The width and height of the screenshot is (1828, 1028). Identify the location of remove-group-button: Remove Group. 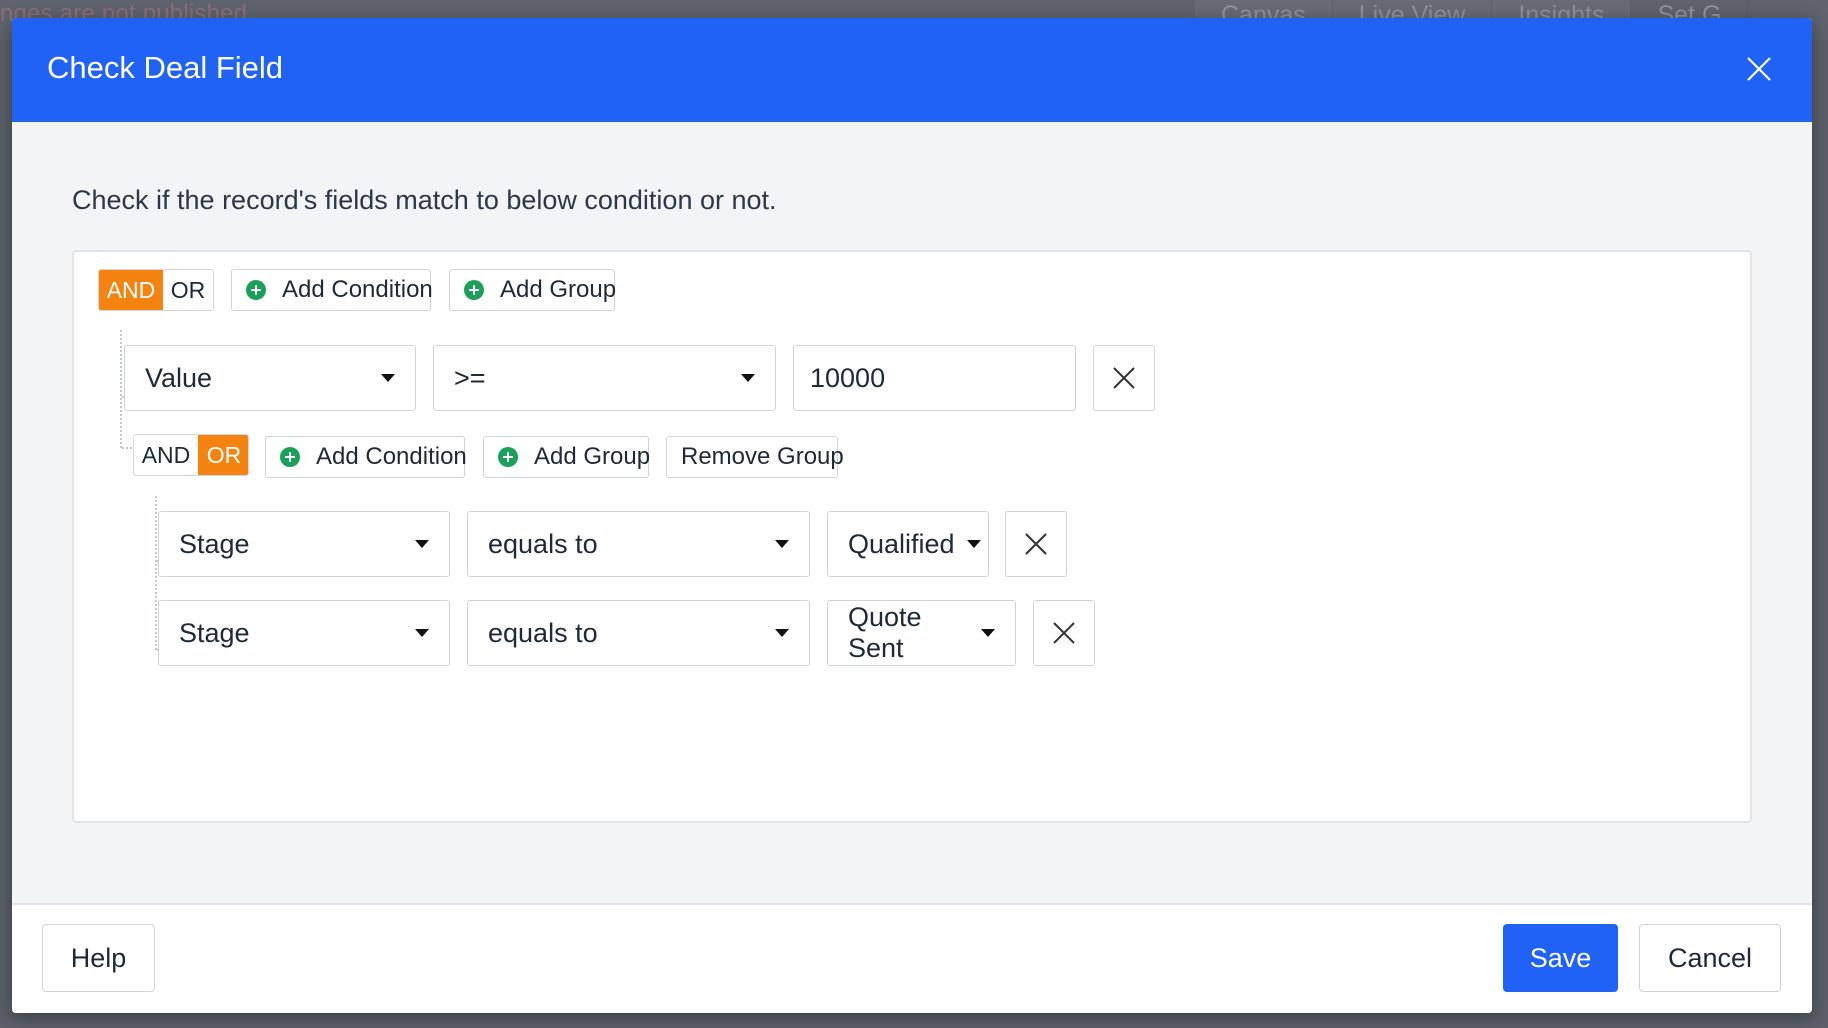
(755, 457).